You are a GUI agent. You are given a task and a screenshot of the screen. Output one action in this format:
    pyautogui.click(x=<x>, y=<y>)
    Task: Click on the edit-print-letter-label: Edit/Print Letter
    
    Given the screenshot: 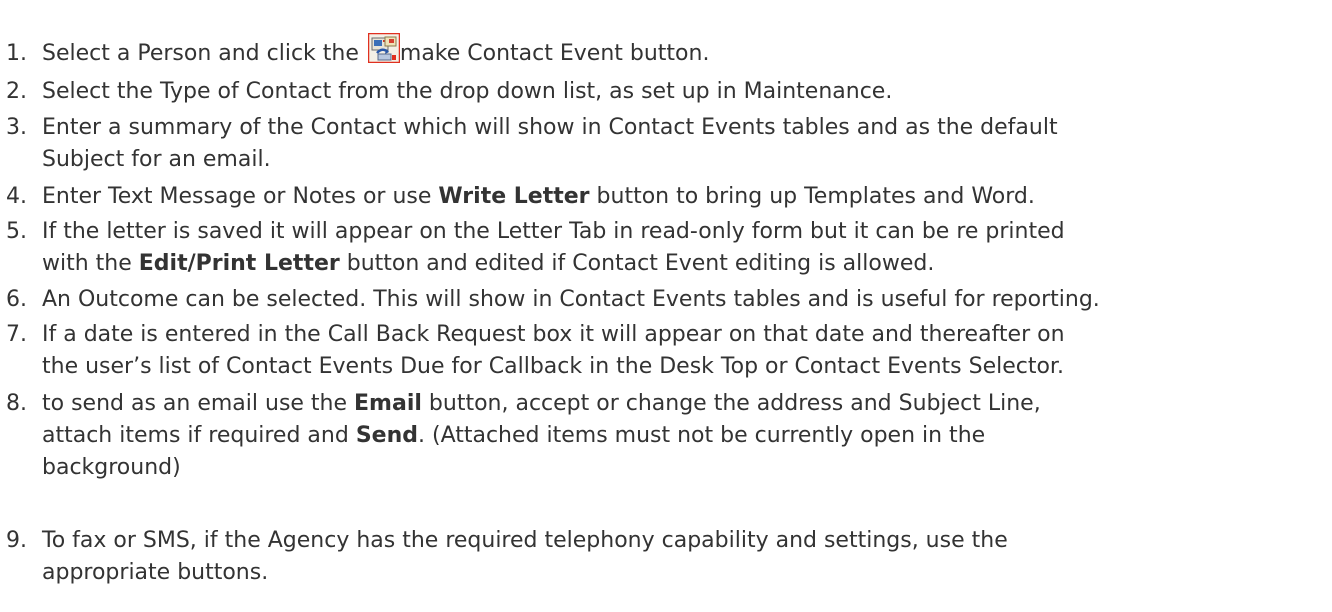 What is the action you would take?
    pyautogui.click(x=239, y=263)
    